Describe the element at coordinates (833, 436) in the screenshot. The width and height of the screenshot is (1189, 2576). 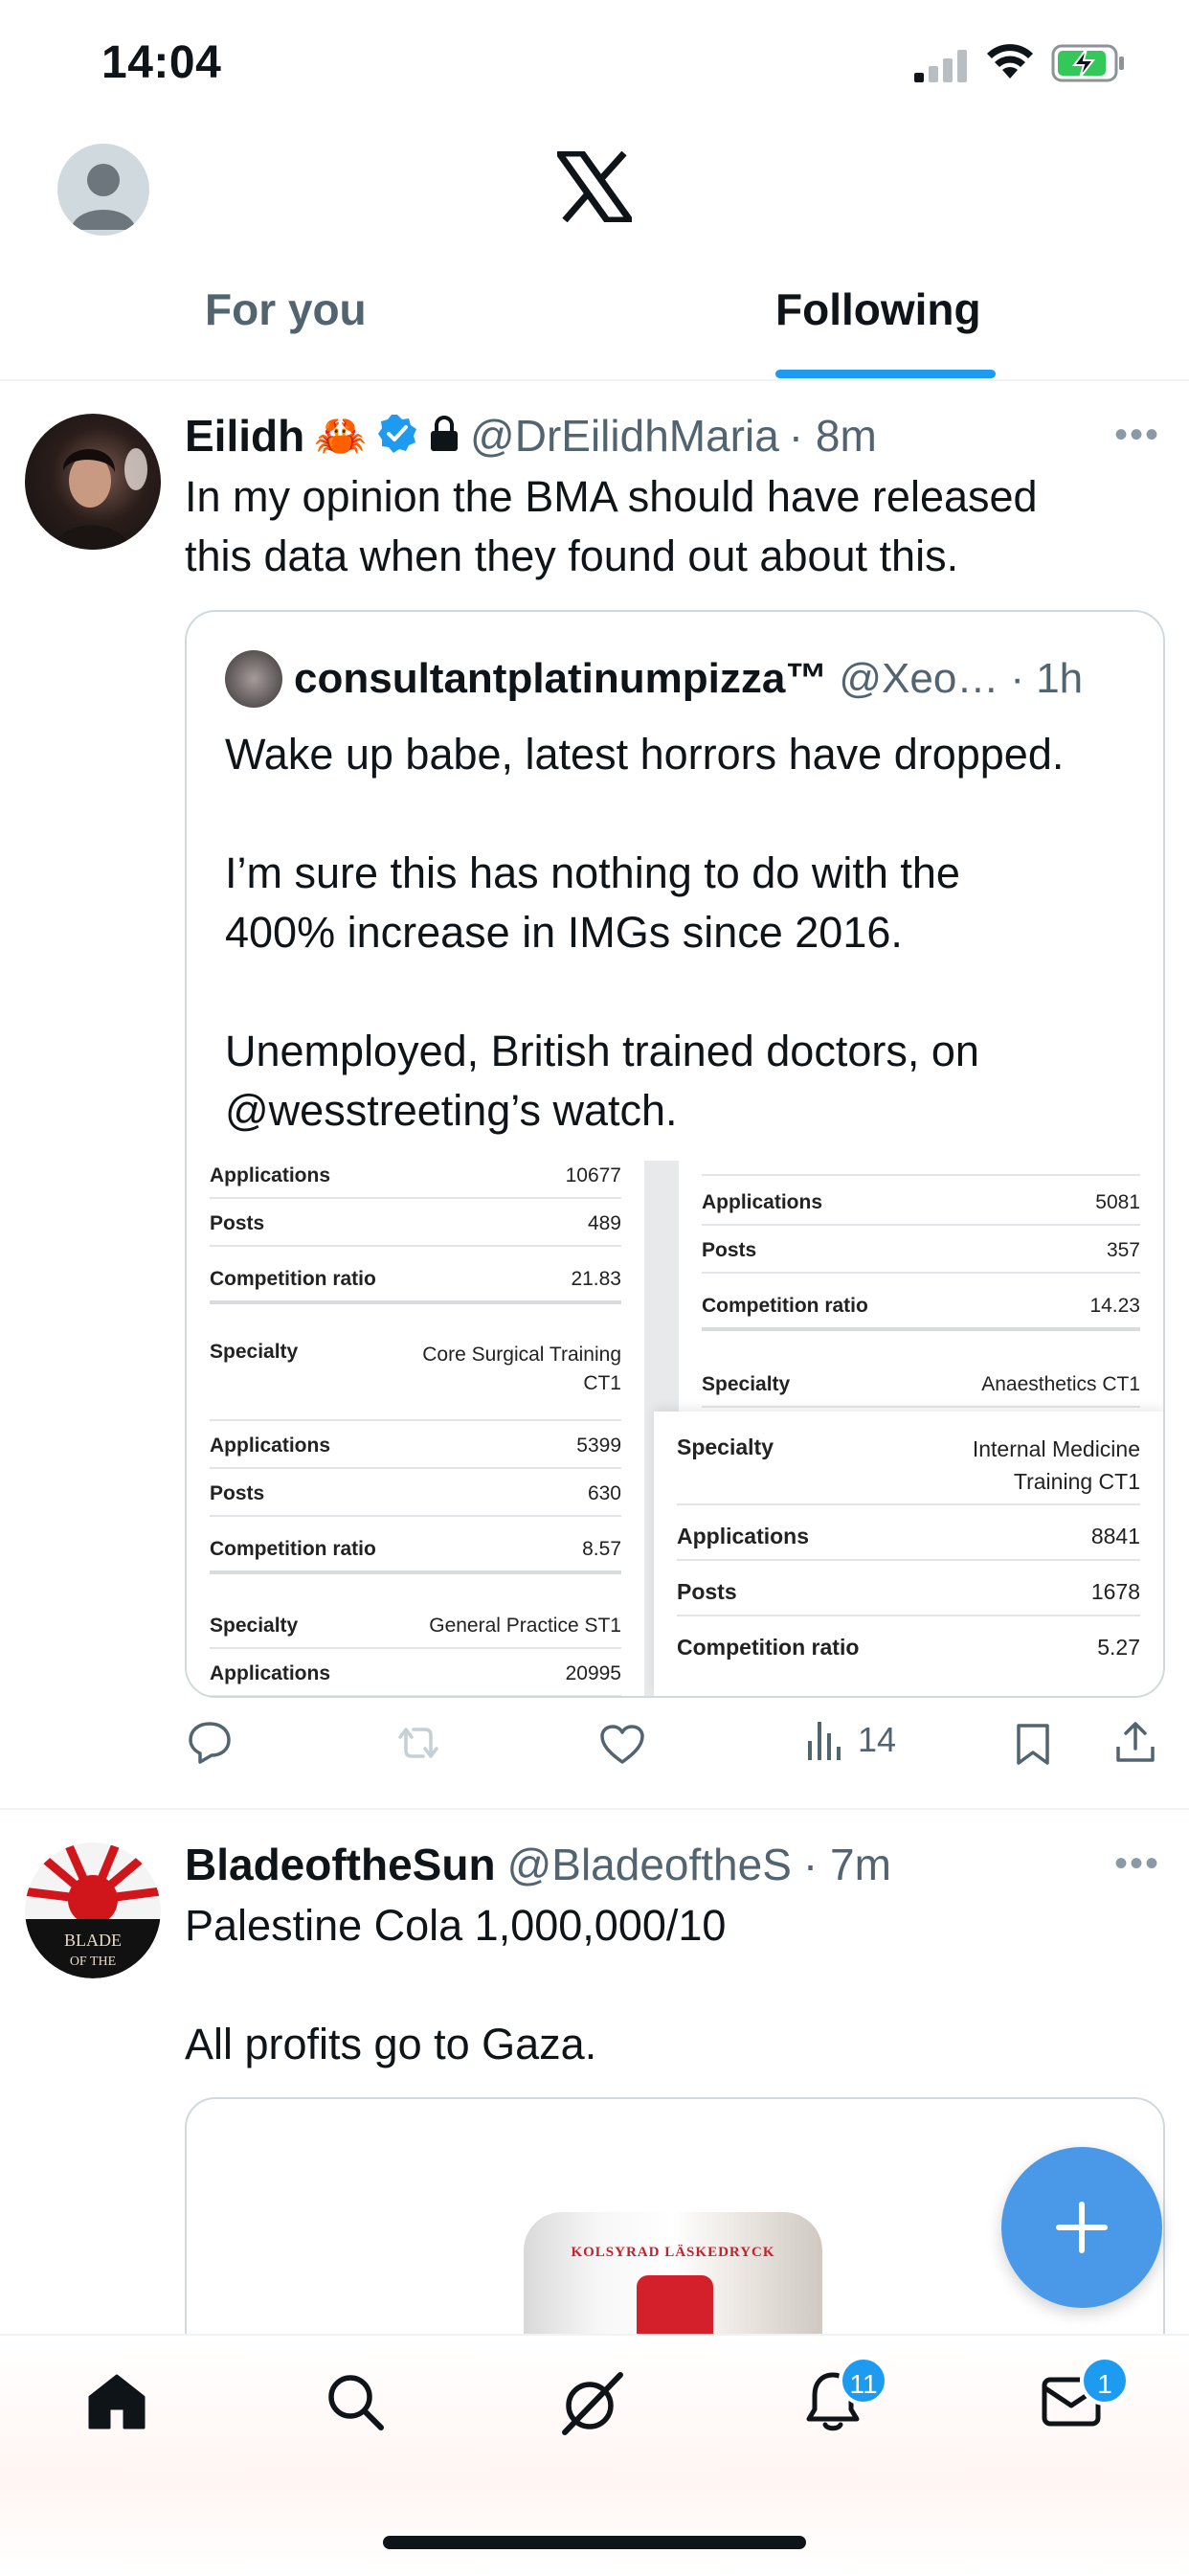
I see `tweet-timestamp: · 8m` at that location.